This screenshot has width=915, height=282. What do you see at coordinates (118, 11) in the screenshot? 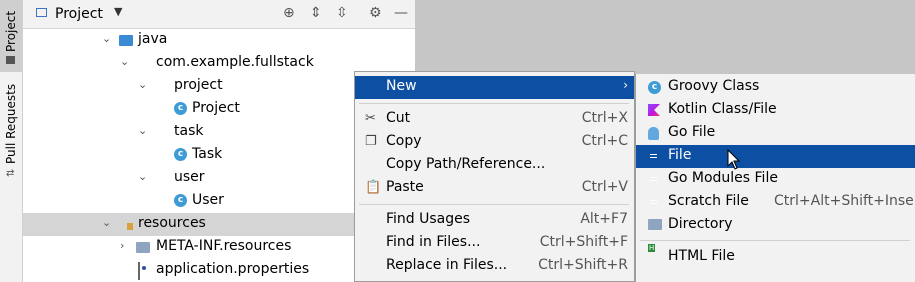
I see `chevron-down-icon: ▼` at bounding box center [118, 11].